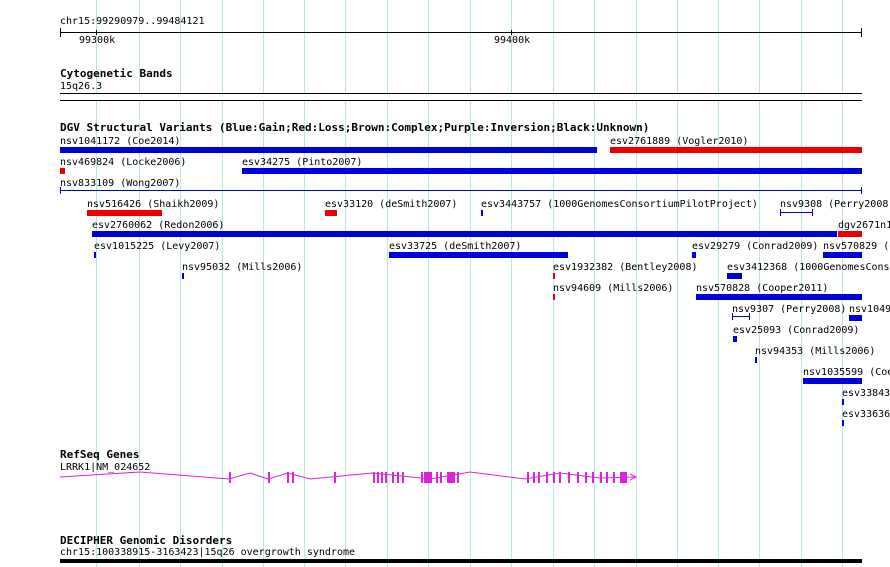  What do you see at coordinates (808, 267) in the screenshot?
I see `variant-label: esv3412368 (1000GenomesConso` at bounding box center [808, 267].